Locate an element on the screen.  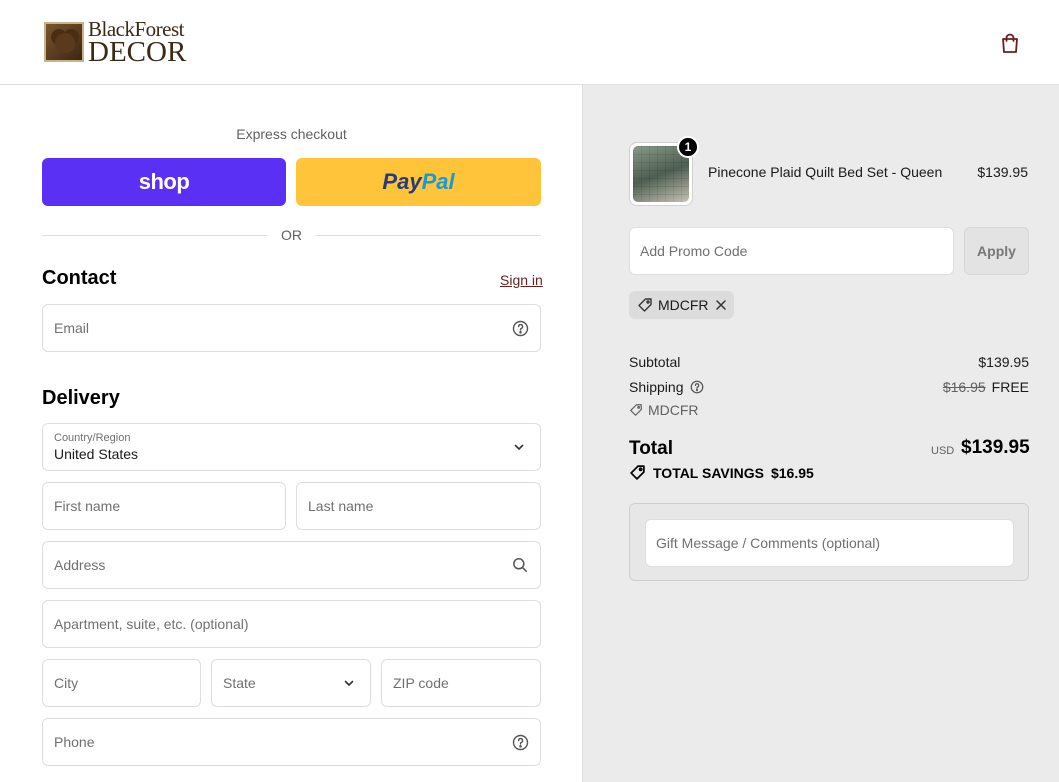
gift-message-input is located at coordinates (829, 543).